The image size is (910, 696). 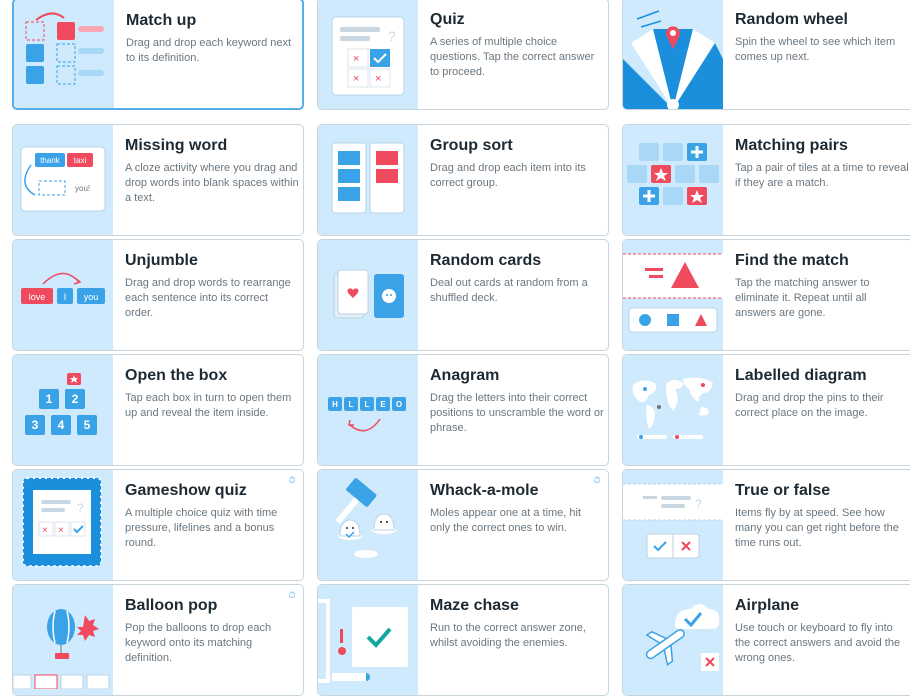 I want to click on matching-pairs-icon, so click(x=673, y=180).